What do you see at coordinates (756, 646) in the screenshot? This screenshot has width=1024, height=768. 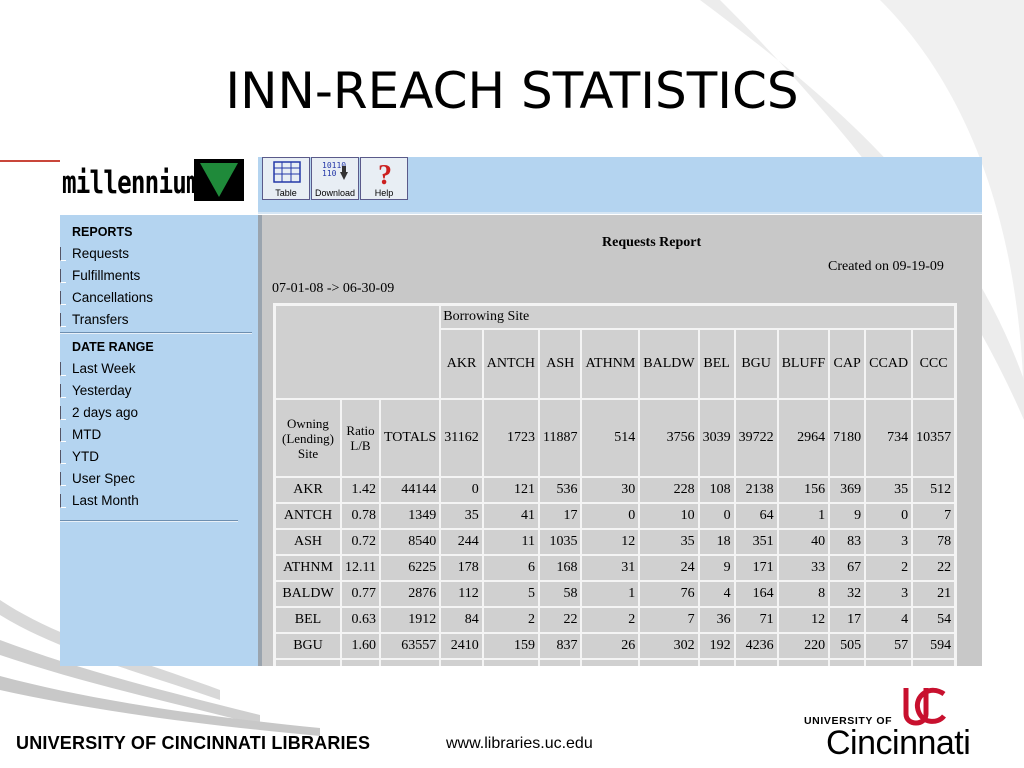 I see `value-cell: 4236` at bounding box center [756, 646].